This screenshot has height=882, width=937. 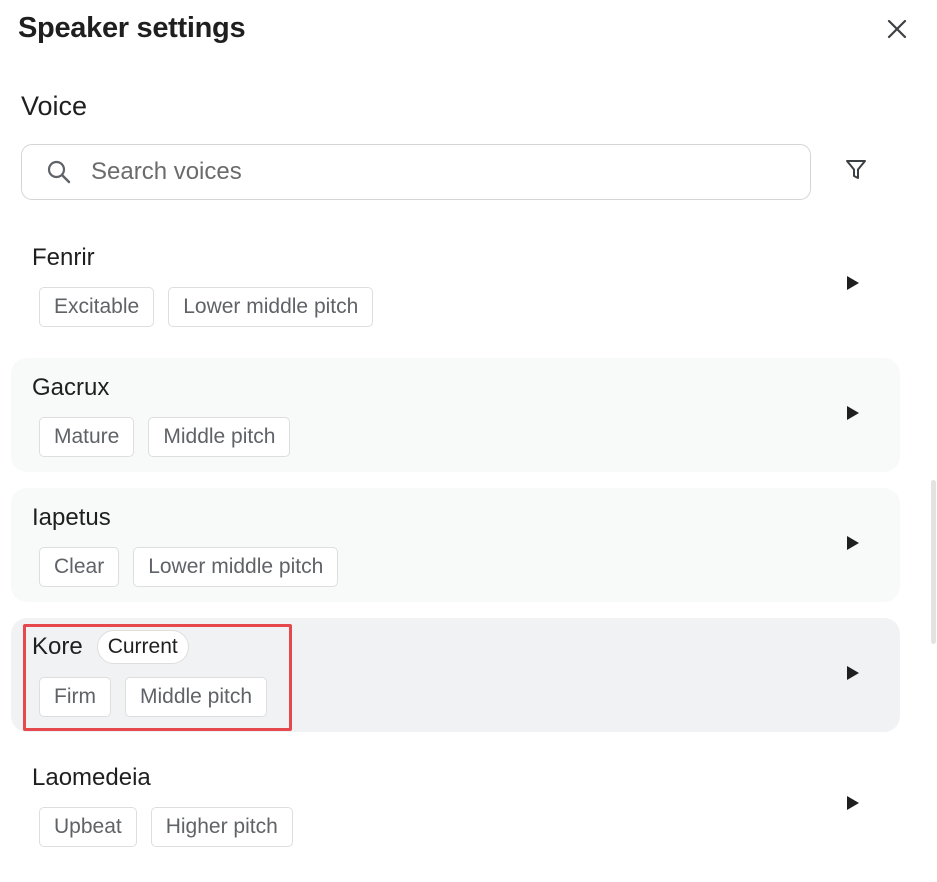 I want to click on filter-icon, so click(x=856, y=172).